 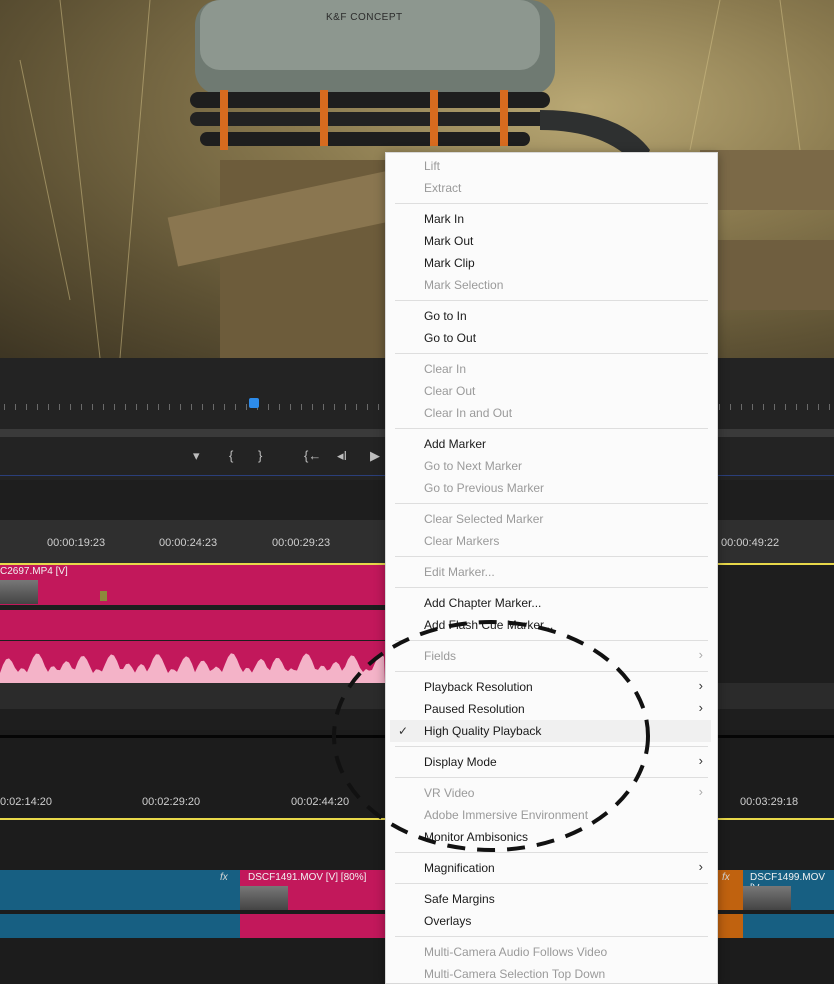 What do you see at coordinates (460, 762) in the screenshot?
I see `menu-item-display-mode: Display Mode` at bounding box center [460, 762].